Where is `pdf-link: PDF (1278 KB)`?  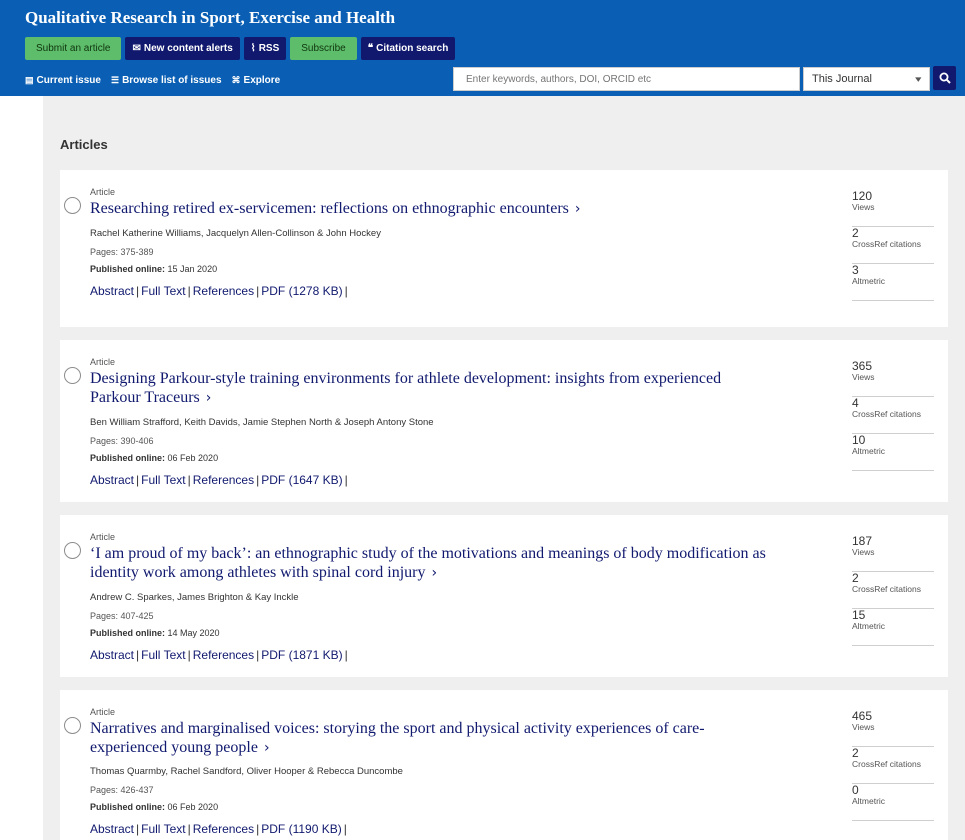 pdf-link: PDF (1278 KB) is located at coordinates (301, 291).